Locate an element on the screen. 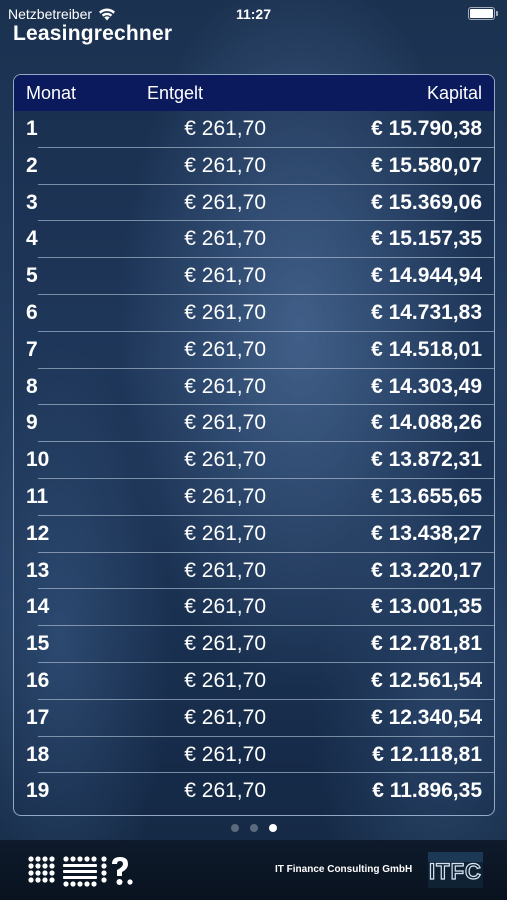  cell-kapital: € 14.731,83 is located at coordinates (426, 312).